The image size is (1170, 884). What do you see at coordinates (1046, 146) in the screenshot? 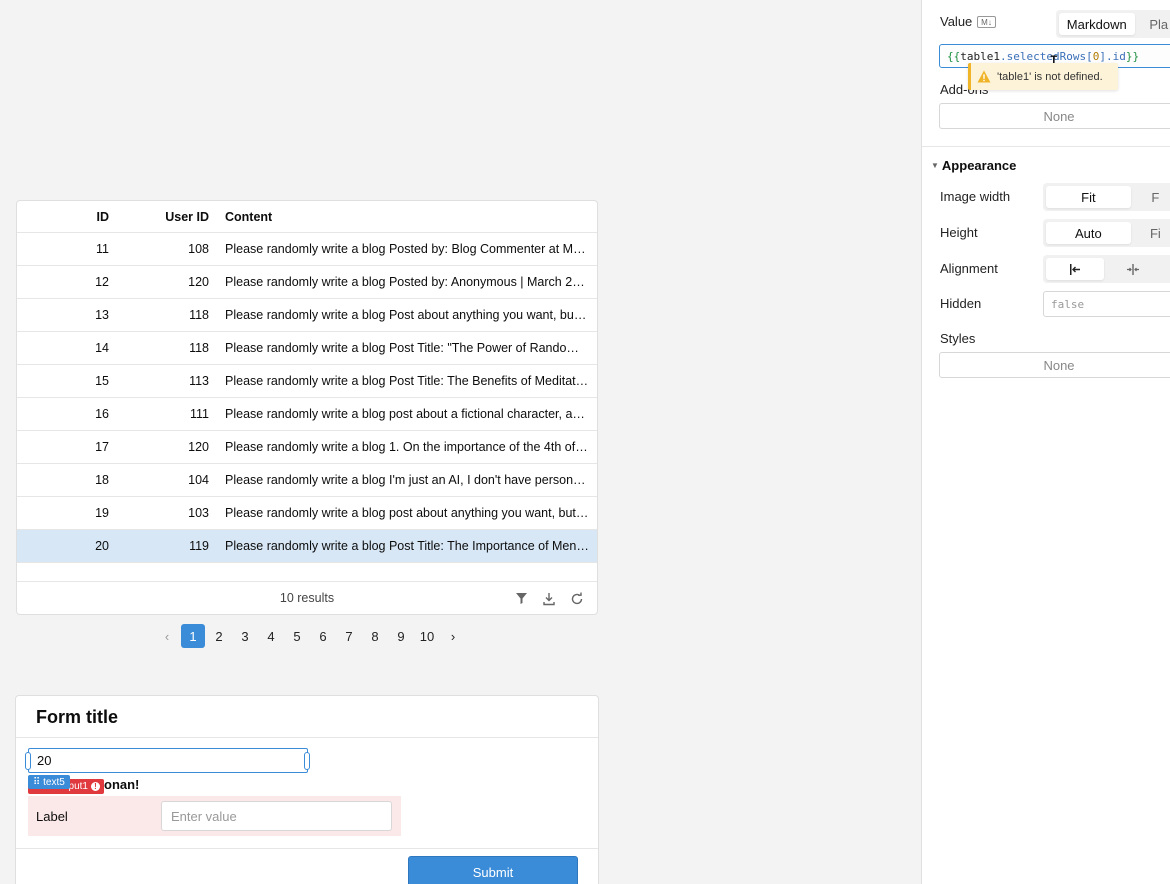
I see `section-divider` at bounding box center [1046, 146].